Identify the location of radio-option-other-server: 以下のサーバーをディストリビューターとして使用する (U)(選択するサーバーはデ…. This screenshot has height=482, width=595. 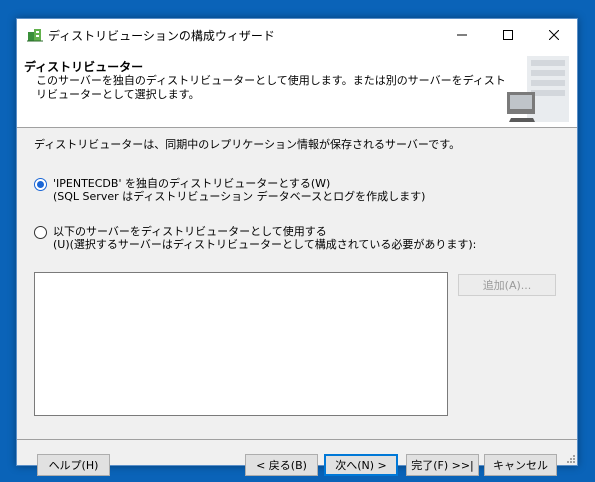
(255, 238).